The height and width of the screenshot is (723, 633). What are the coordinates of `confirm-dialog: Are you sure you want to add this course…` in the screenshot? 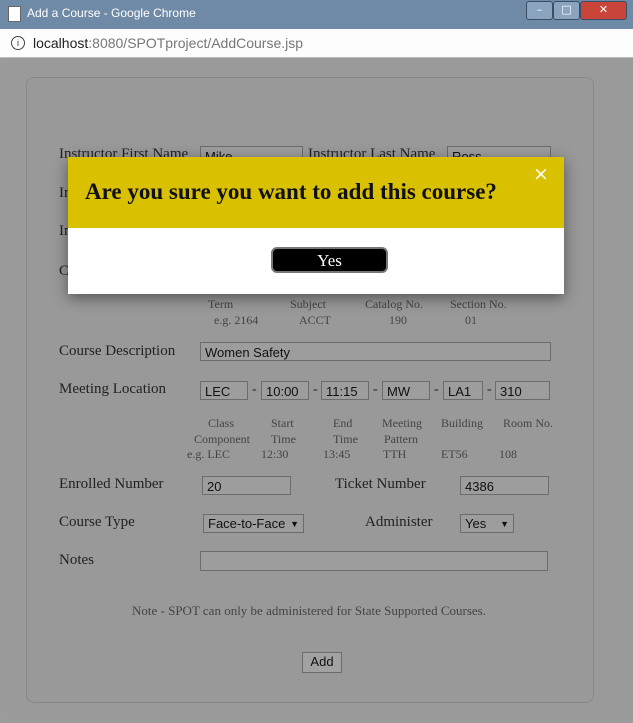 It's located at (316, 225).